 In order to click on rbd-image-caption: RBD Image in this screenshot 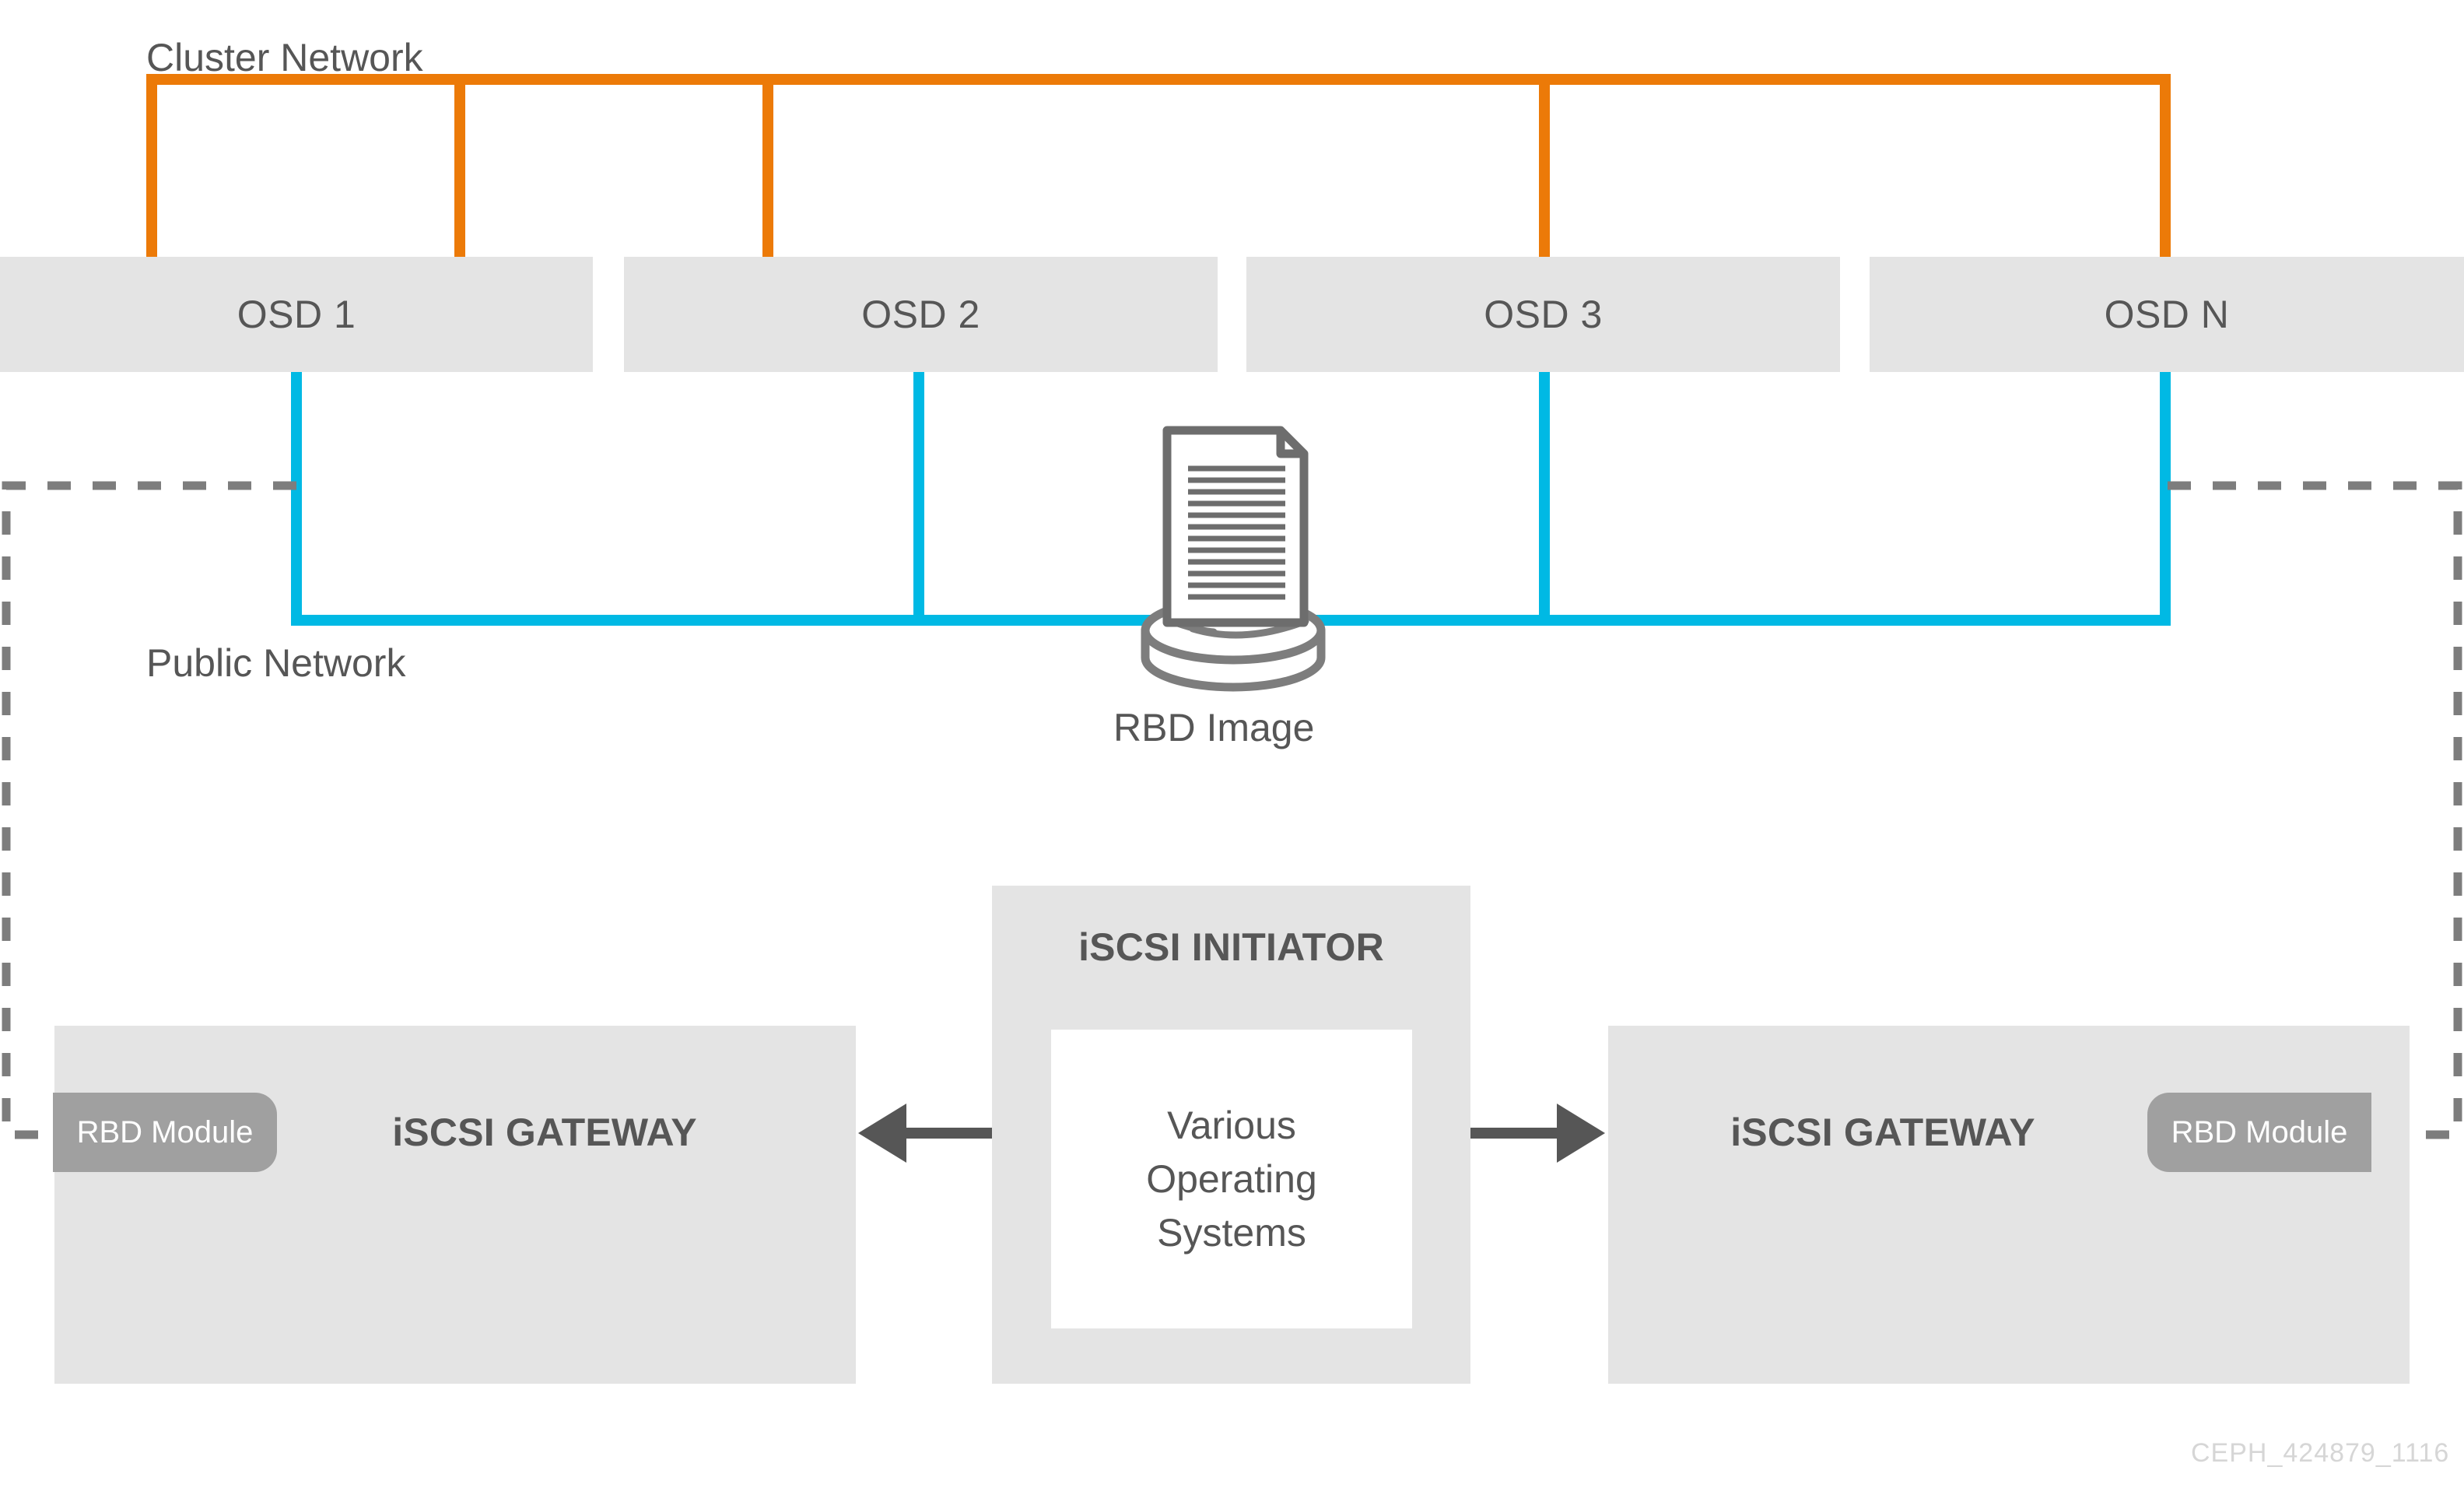, I will do `click(1214, 727)`.